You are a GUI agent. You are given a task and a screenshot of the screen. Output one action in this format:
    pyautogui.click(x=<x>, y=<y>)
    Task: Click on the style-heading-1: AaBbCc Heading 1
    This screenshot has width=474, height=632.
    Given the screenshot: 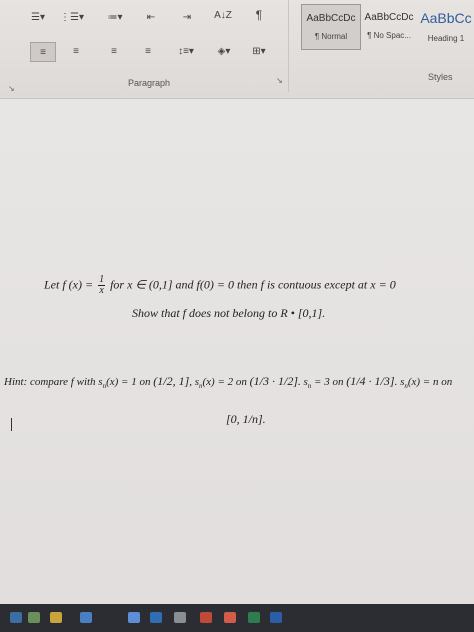 What is the action you would take?
    pyautogui.click(x=446, y=26)
    